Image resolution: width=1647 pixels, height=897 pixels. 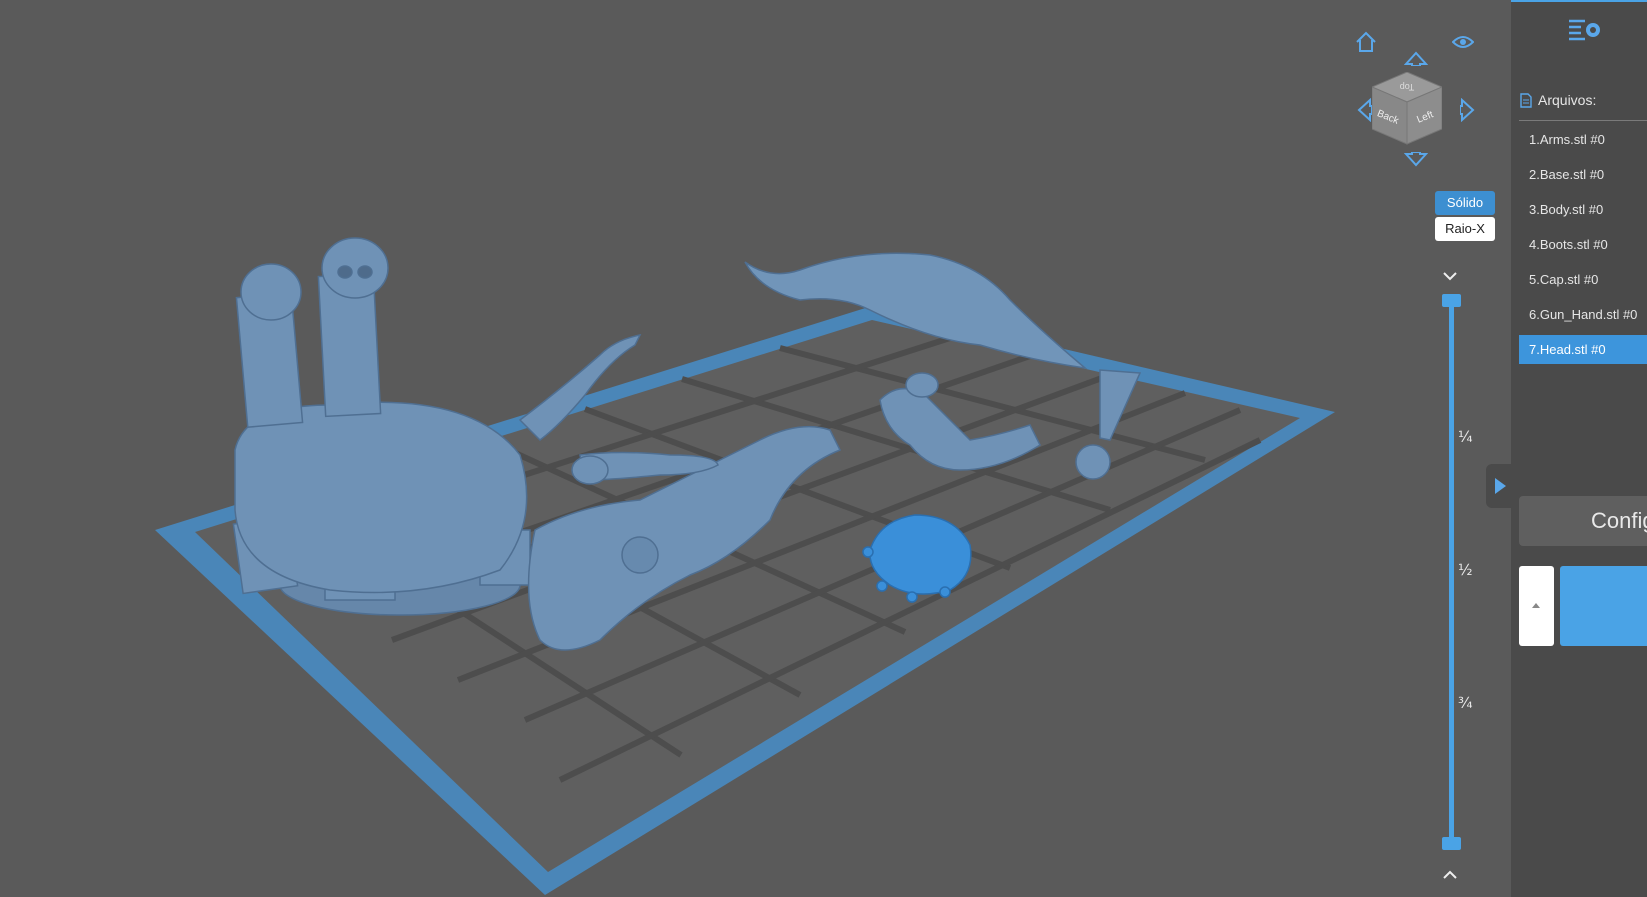 I want to click on layer-mark-three-quarters: ¾, so click(x=1465, y=703).